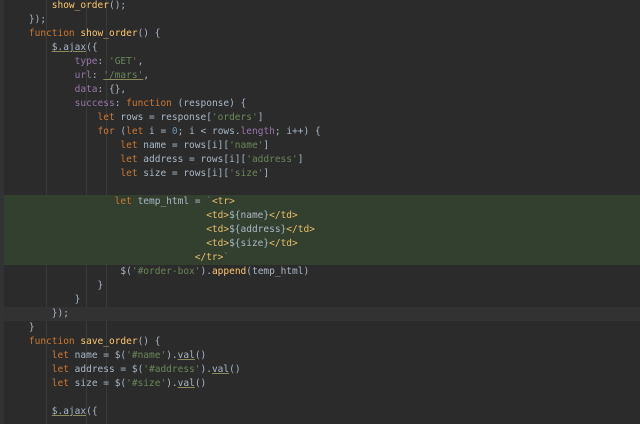 The image size is (640, 424). I want to click on code-token: ({, so click(92, 47).